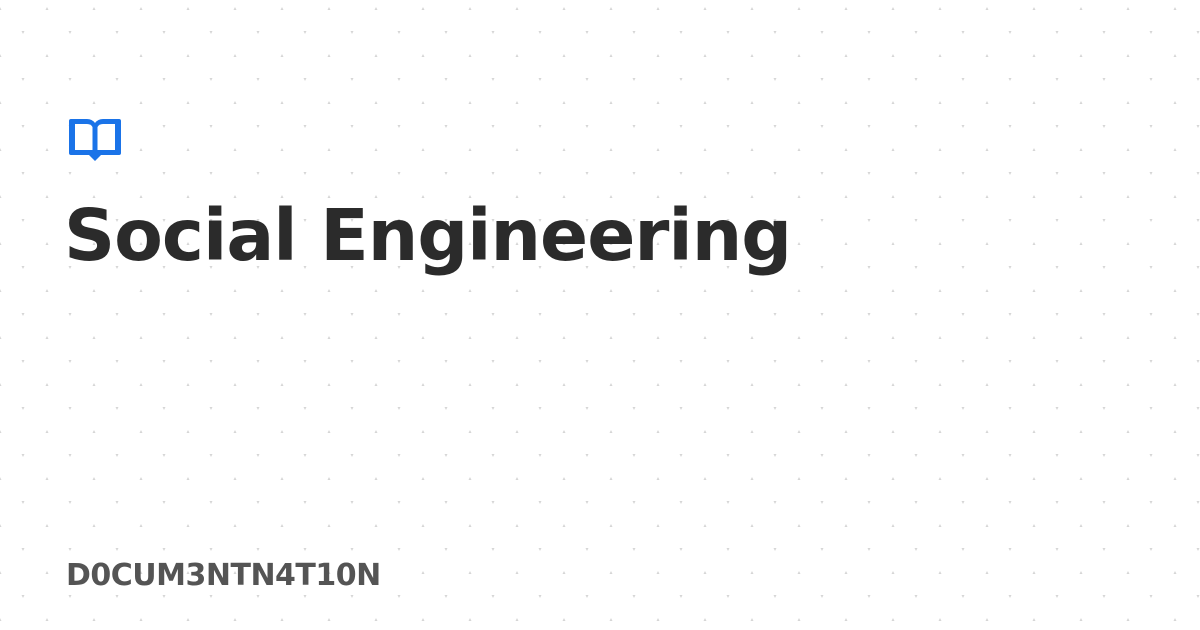 This screenshot has width=1200, height=630. What do you see at coordinates (95, 140) in the screenshot?
I see `open-book-icon` at bounding box center [95, 140].